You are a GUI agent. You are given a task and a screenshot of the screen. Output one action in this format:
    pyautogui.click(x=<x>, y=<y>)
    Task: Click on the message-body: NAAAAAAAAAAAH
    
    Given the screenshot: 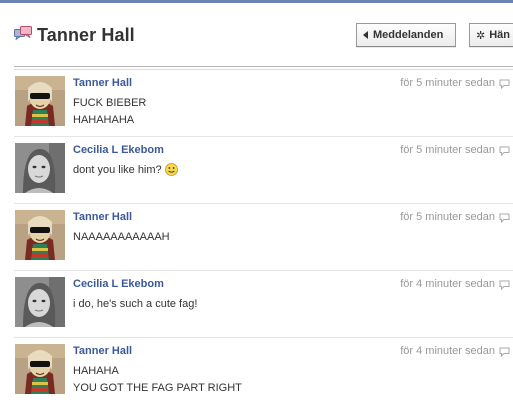 What is the action you would take?
    pyautogui.click(x=121, y=237)
    